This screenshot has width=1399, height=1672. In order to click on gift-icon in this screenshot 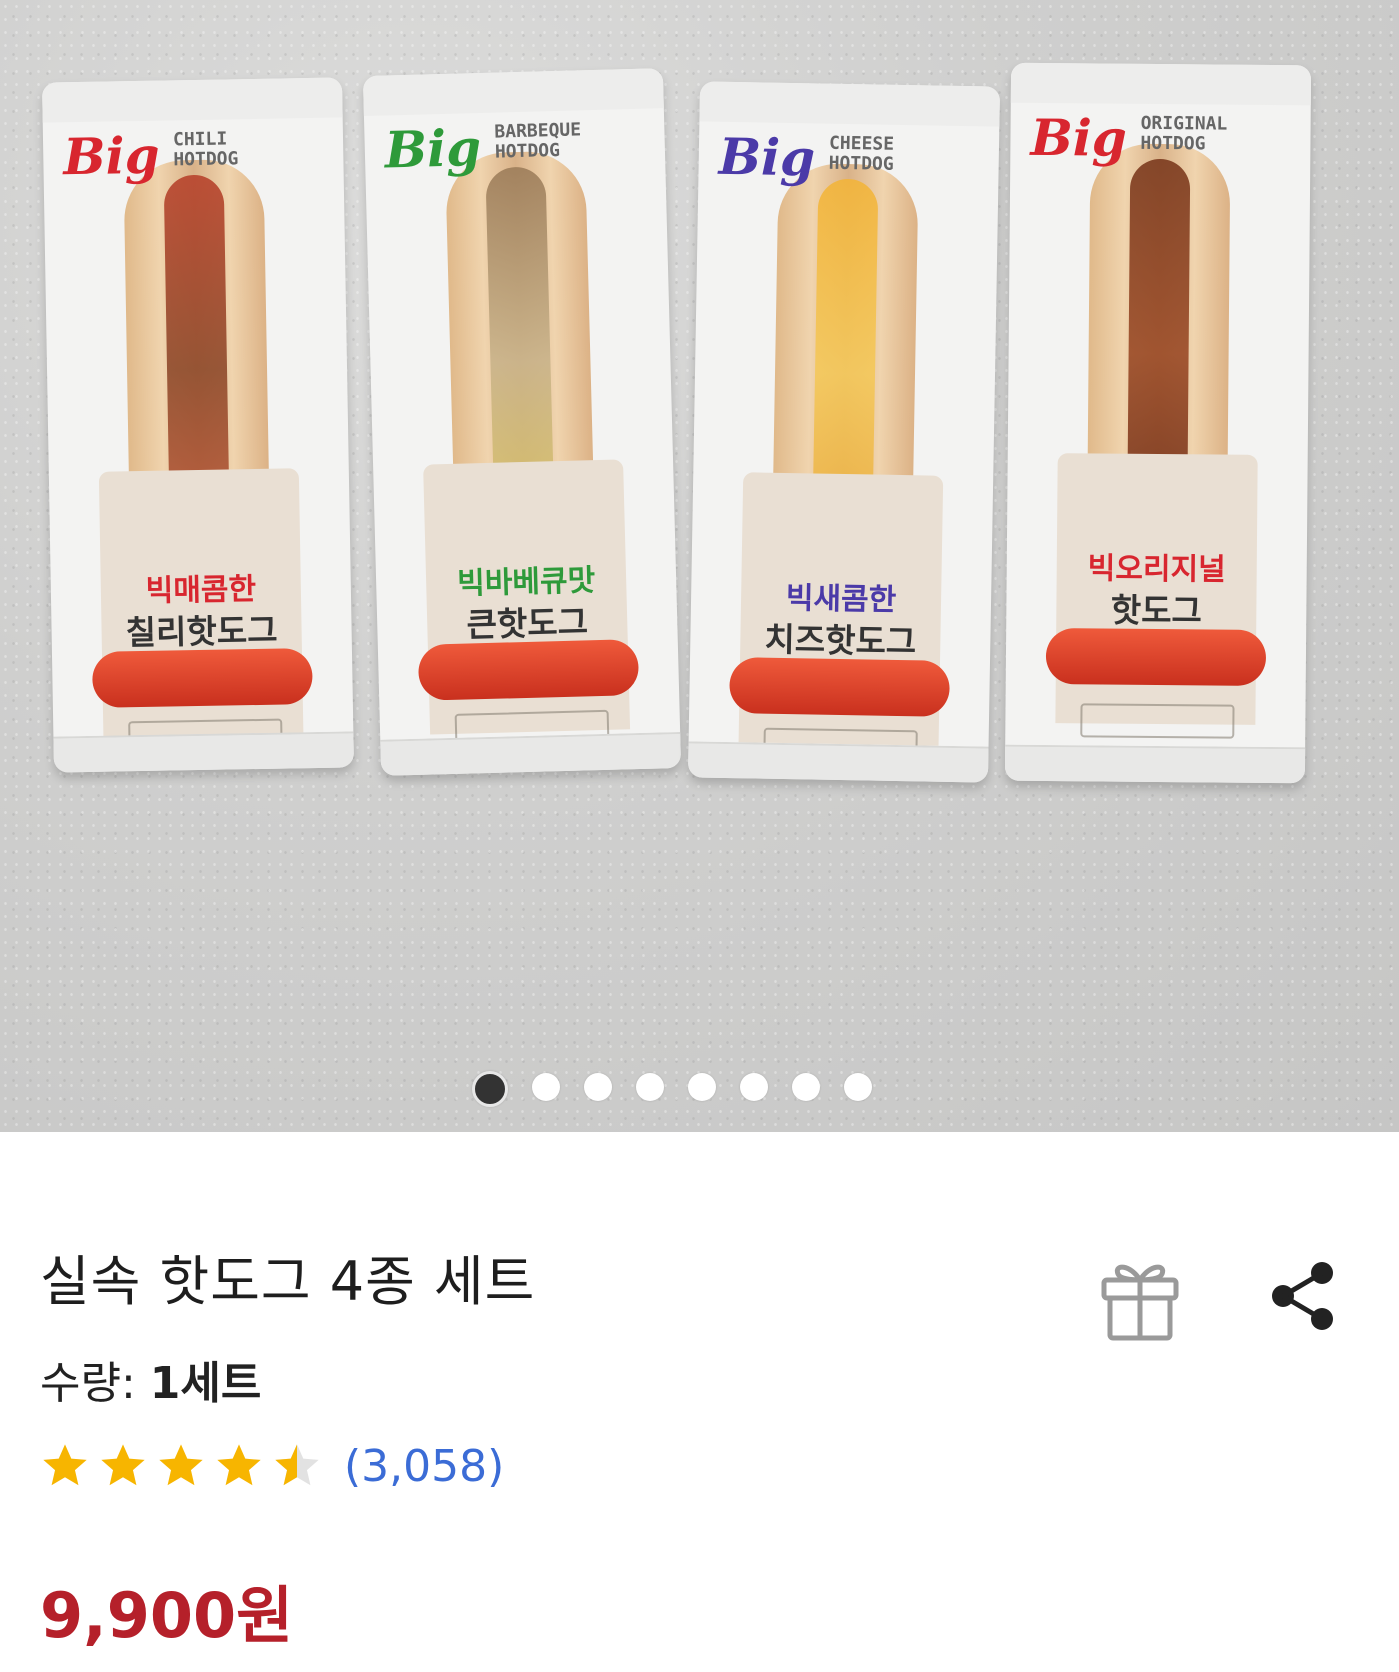, I will do `click(1140, 1298)`.